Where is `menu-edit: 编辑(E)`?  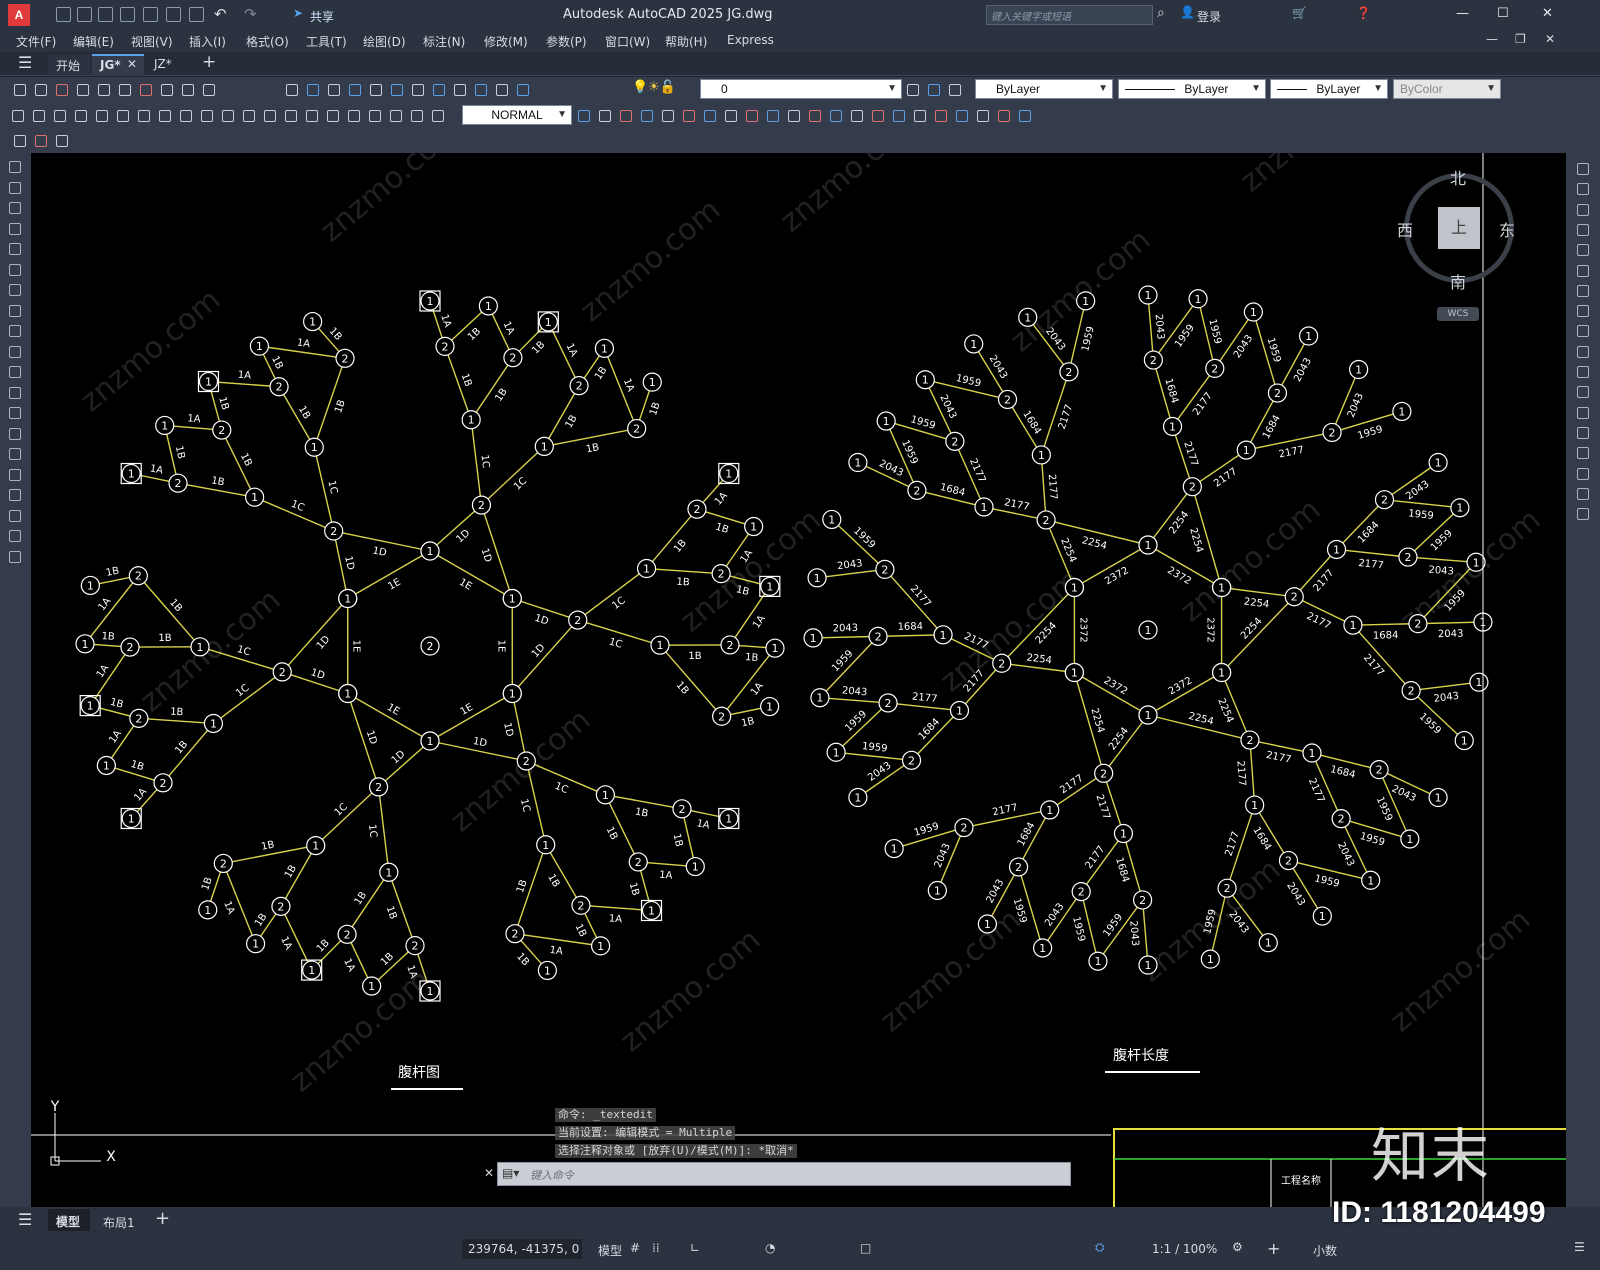
menu-edit: 编辑(E) is located at coordinates (93, 41).